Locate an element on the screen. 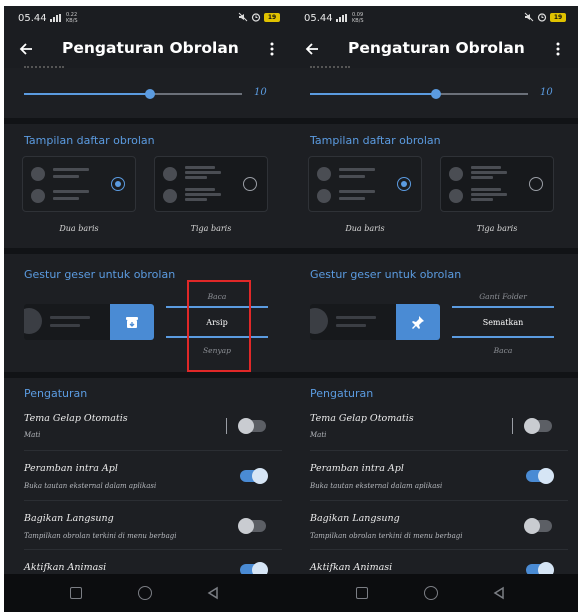 The height and width of the screenshot is (616, 582). highlight-annotation is located at coordinates (219, 326).